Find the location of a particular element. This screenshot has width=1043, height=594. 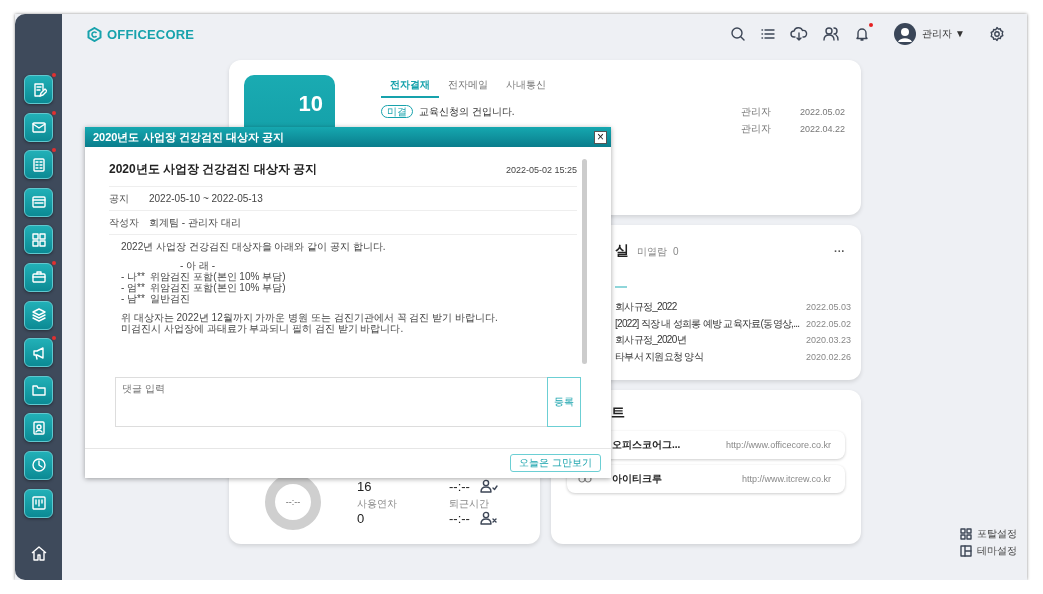

field-value: 2022-05-10 ~ 2022-05-13 is located at coordinates (206, 198).